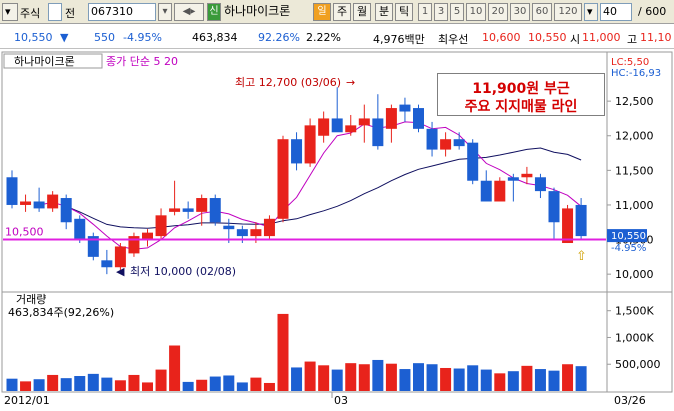 The height and width of the screenshot is (411, 674). What do you see at coordinates (341, 400) in the screenshot?
I see `x-label-march: 03` at bounding box center [341, 400].